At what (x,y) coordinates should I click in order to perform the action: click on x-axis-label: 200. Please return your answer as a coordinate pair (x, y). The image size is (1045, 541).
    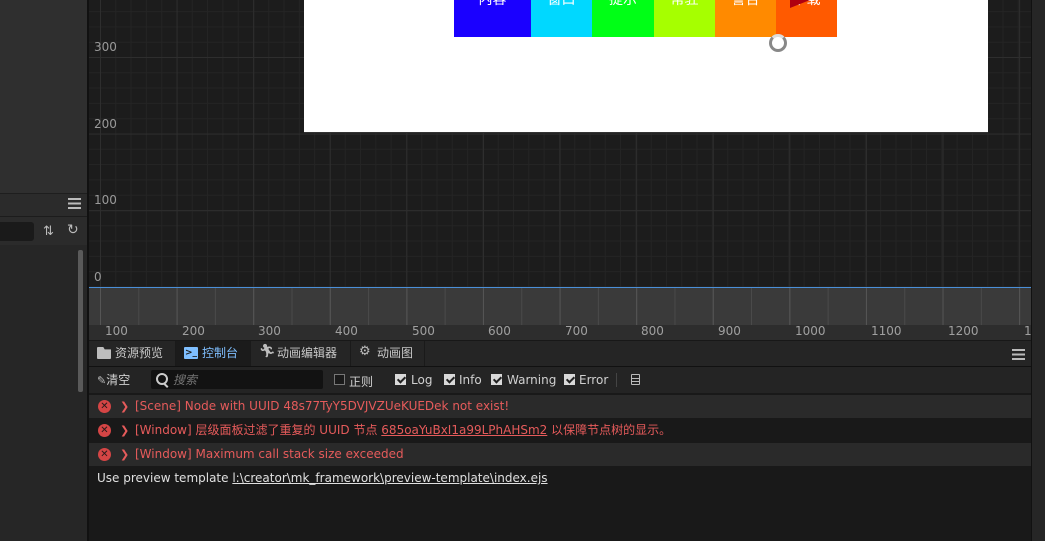
    Looking at the image, I should click on (193, 331).